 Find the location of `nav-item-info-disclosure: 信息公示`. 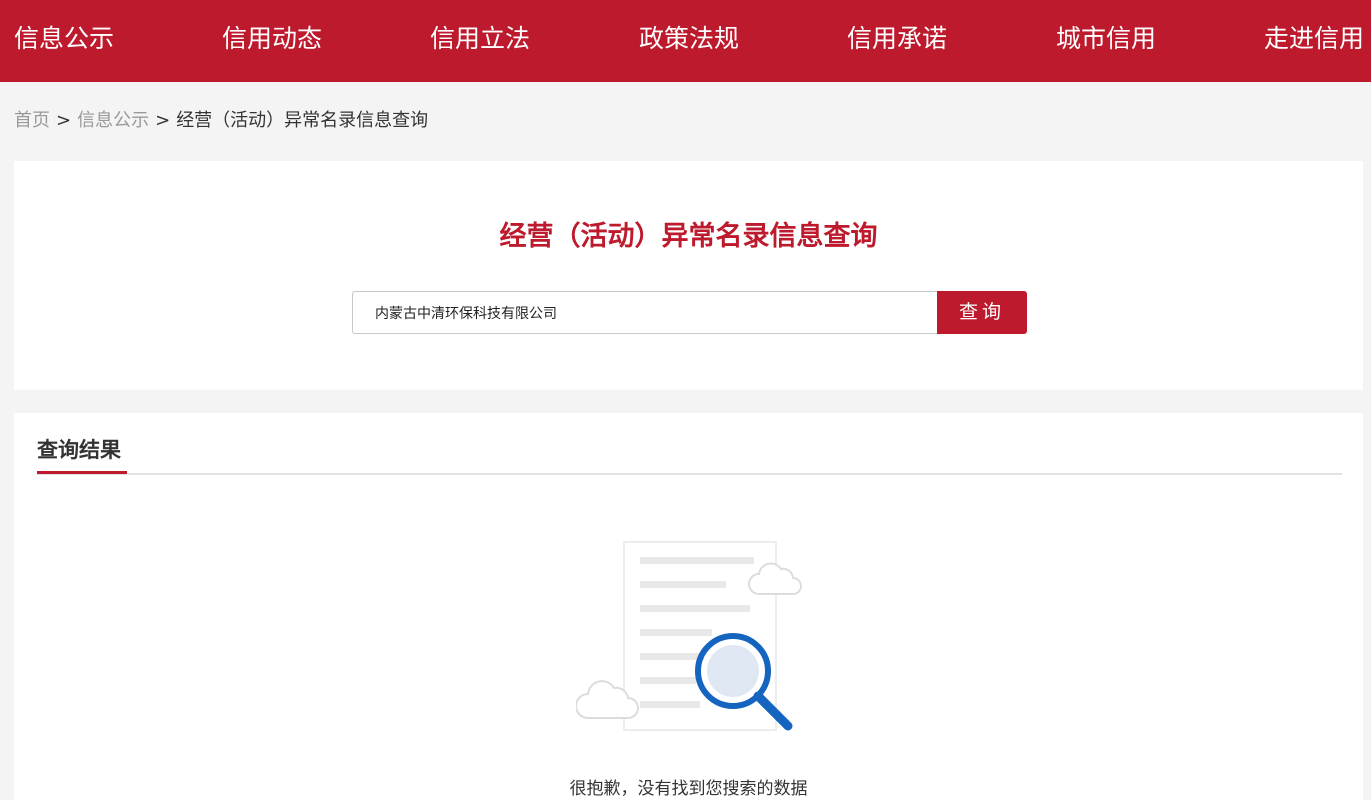

nav-item-info-disclosure: 信息公示 is located at coordinates (64, 39).